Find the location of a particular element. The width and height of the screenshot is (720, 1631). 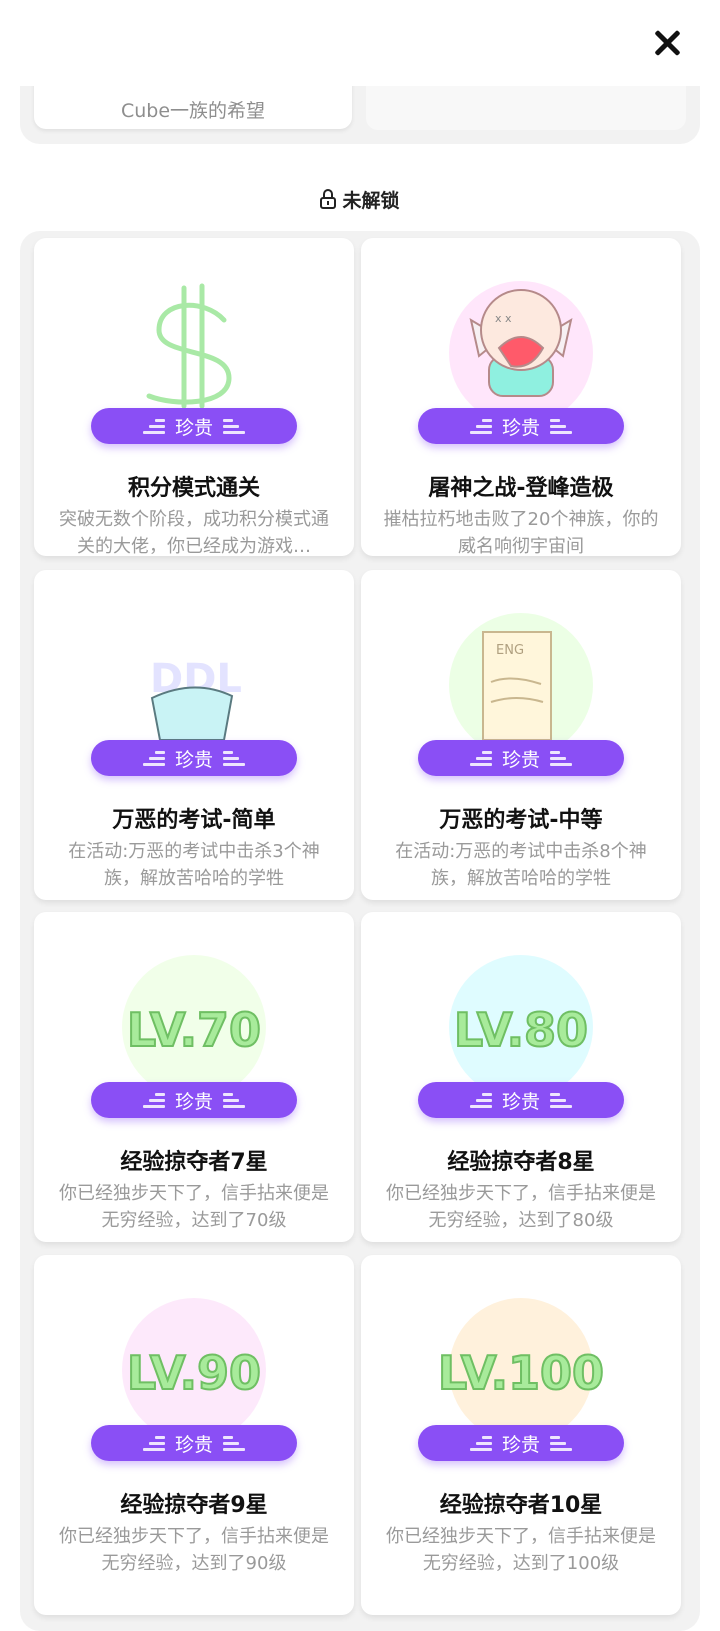

top-bar is located at coordinates (360, 43).